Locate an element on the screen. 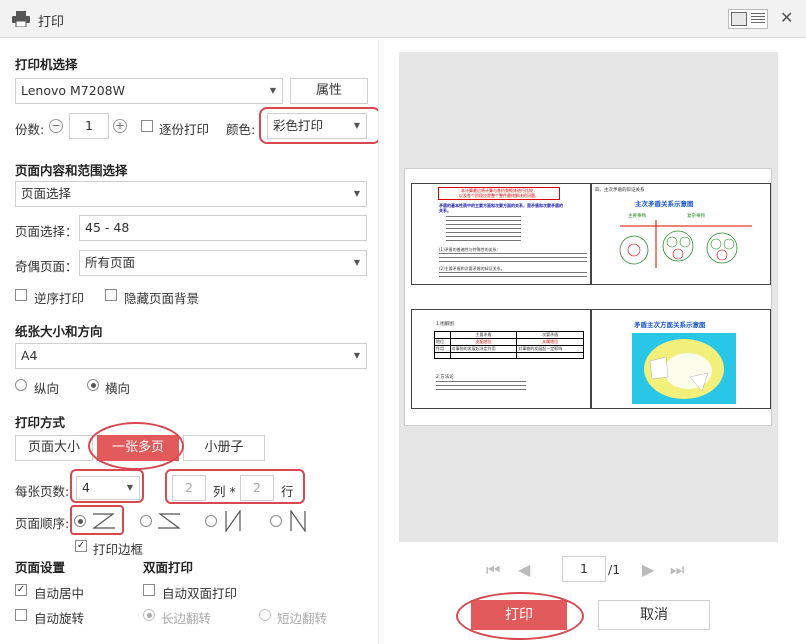  print-highlight is located at coordinates (520, 616).